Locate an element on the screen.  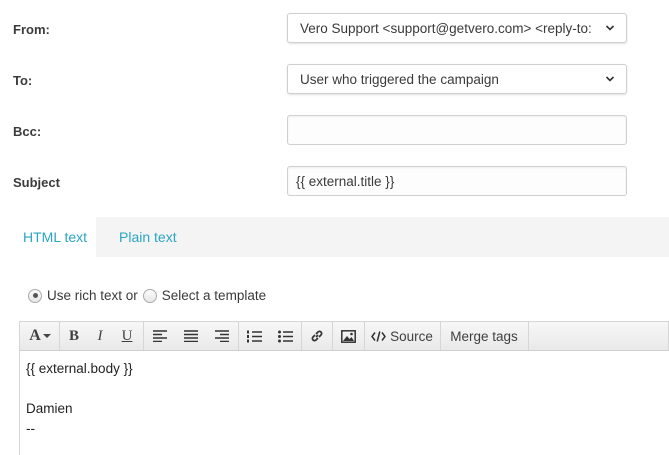
source-button: Source is located at coordinates (402, 336).